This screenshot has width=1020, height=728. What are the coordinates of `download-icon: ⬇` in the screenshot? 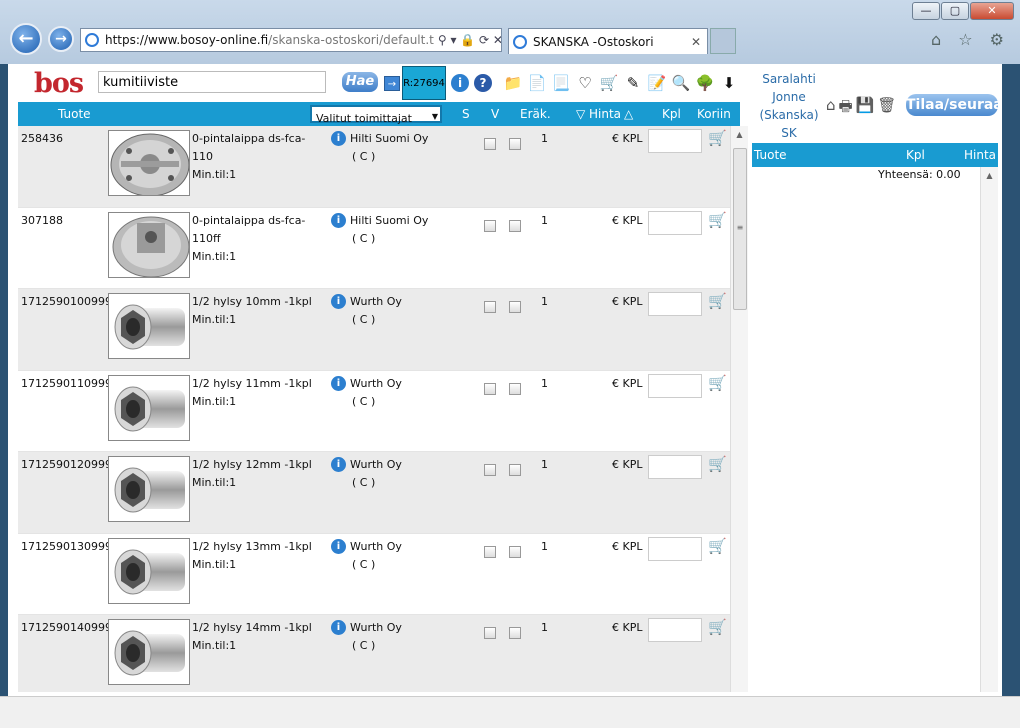 It's located at (729, 83).